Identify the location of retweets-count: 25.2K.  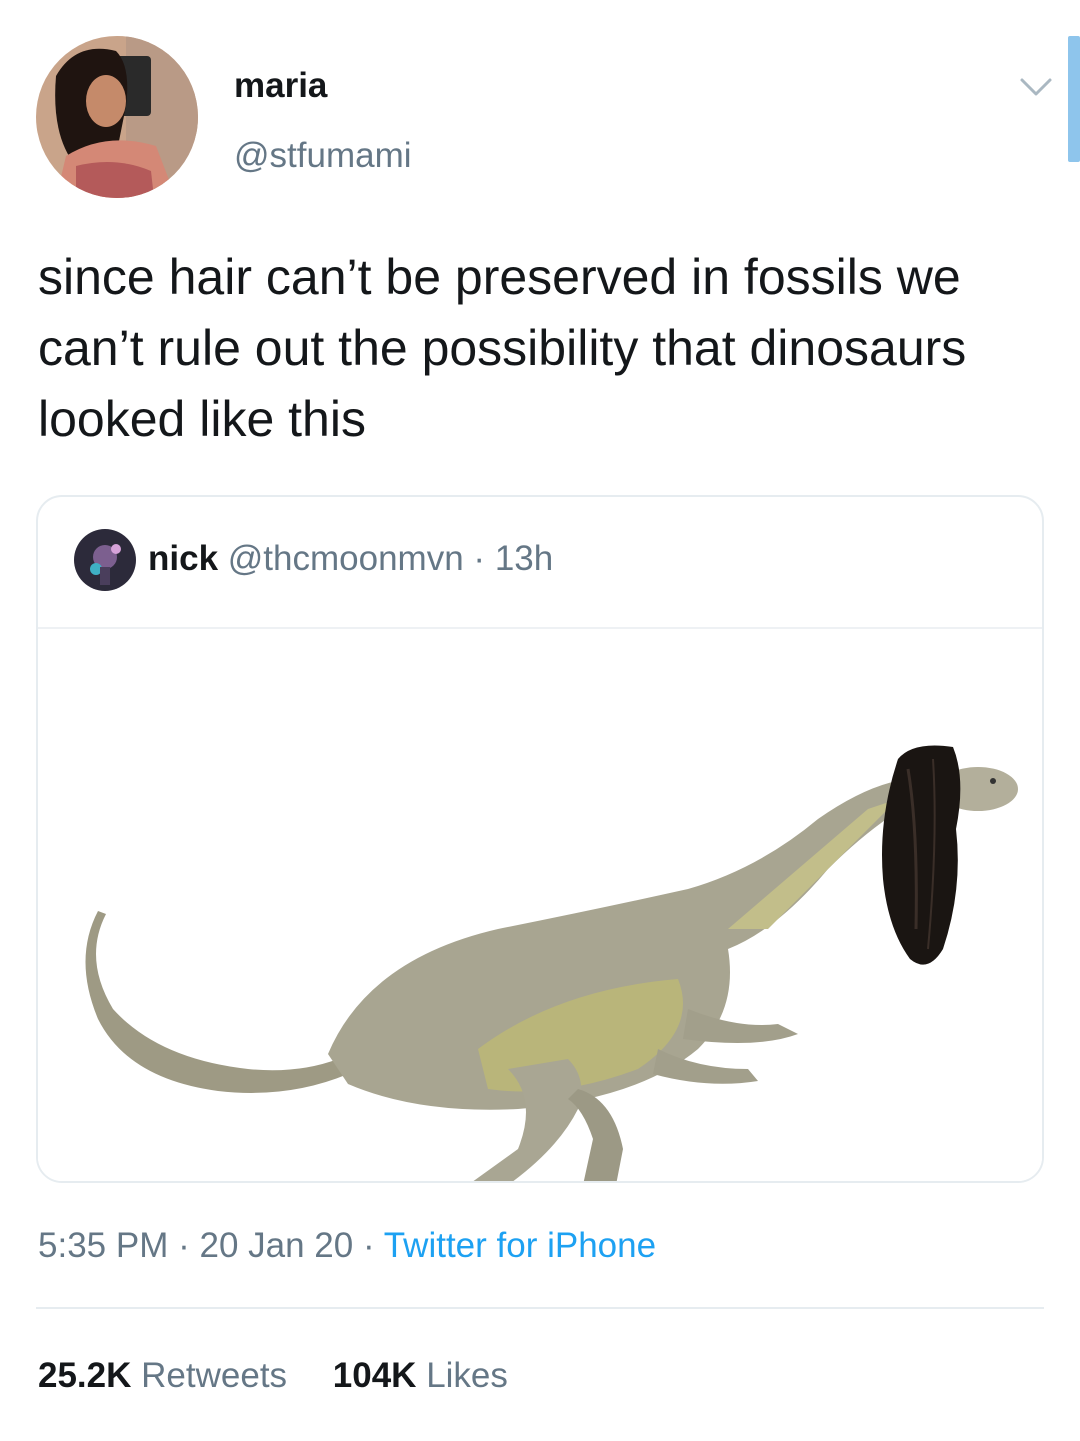
(85, 1375).